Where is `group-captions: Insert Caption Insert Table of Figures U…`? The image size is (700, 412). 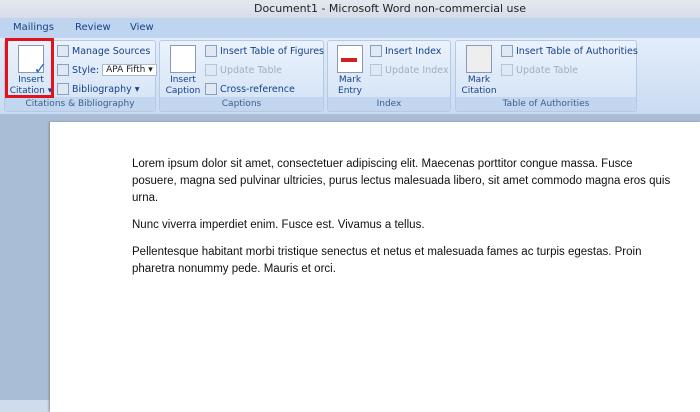
group-captions: Insert Caption Insert Table of Figures U… is located at coordinates (241, 76).